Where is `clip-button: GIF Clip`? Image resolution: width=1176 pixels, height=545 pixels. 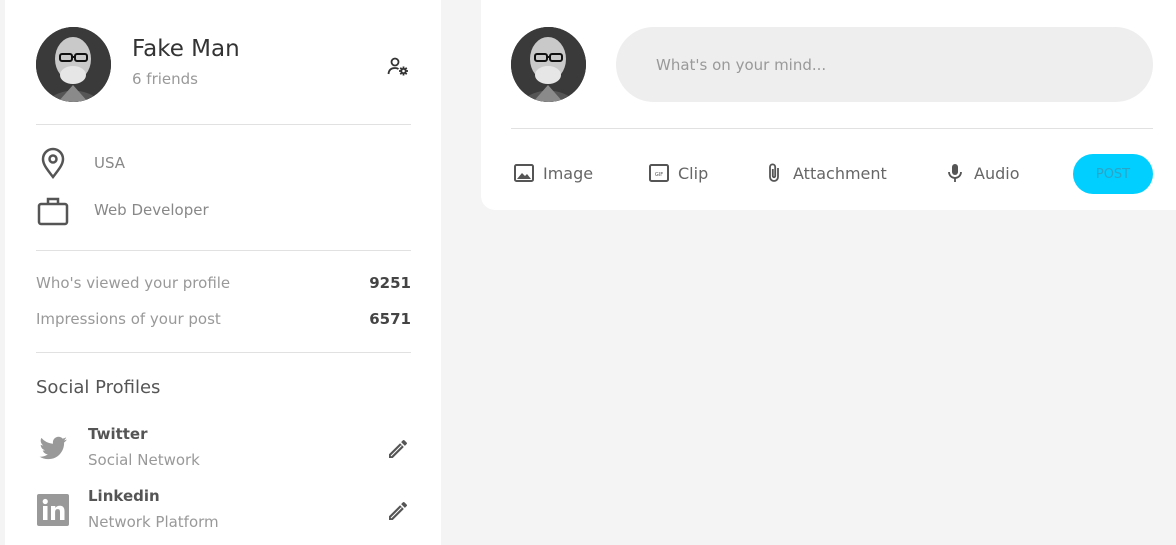
clip-button: GIF Clip is located at coordinates (678, 173).